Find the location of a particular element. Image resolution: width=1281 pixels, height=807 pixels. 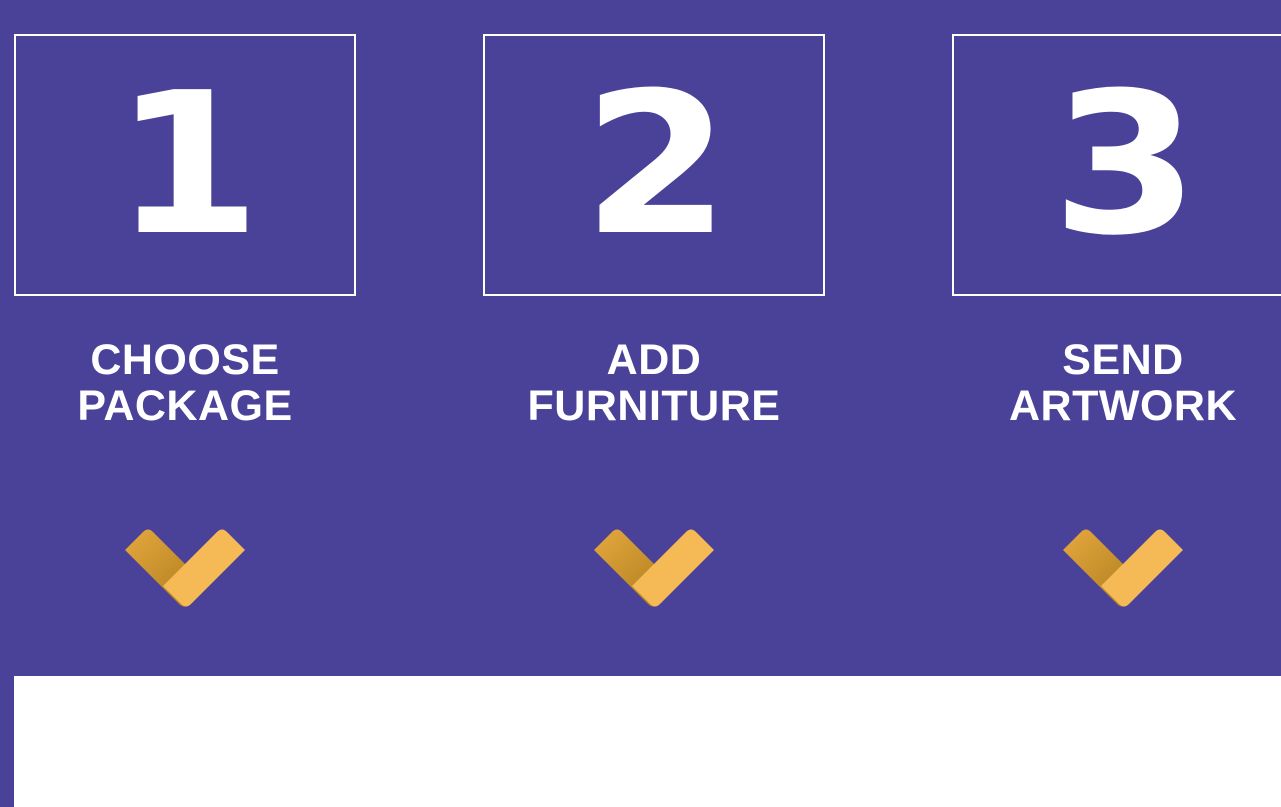

step-label: ADD FURNITURE is located at coordinates (654, 383).